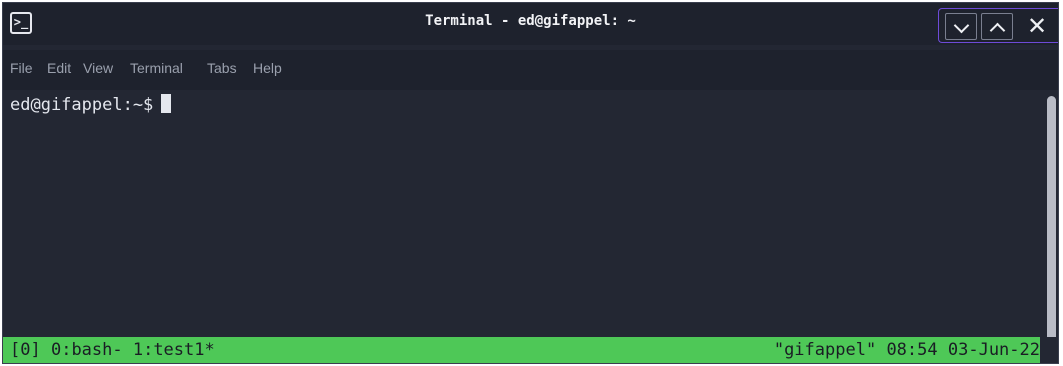  What do you see at coordinates (21, 68) in the screenshot?
I see `menu-file: File` at bounding box center [21, 68].